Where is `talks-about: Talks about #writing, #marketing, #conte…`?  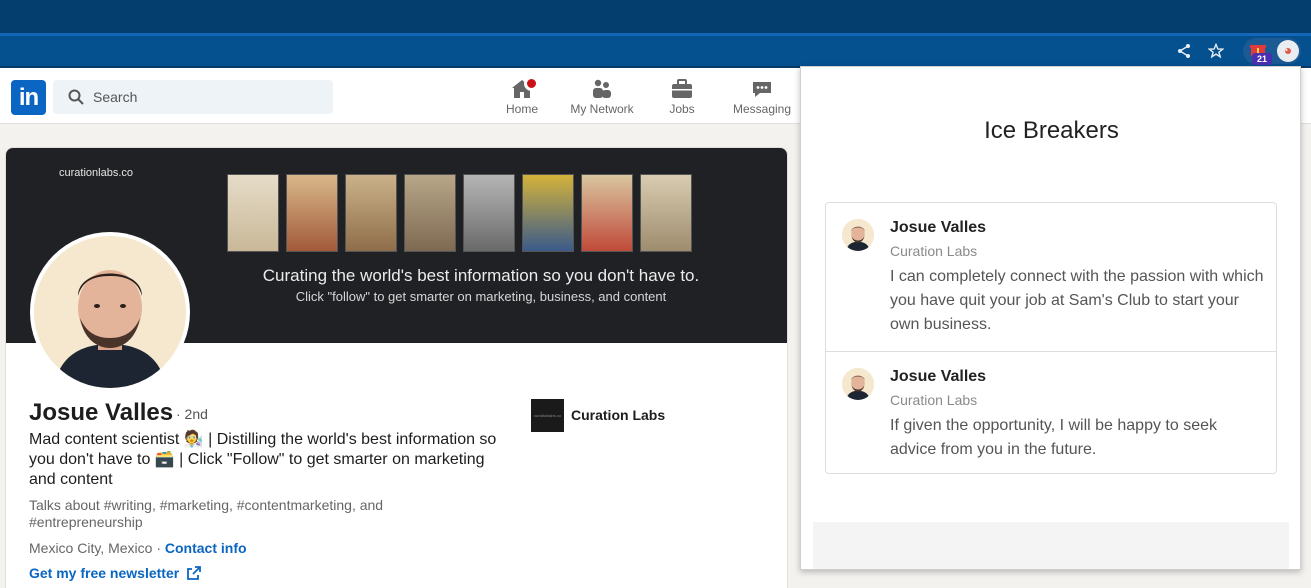 talks-about: Talks about #writing, #marketing, #conte… is located at coordinates (206, 513).